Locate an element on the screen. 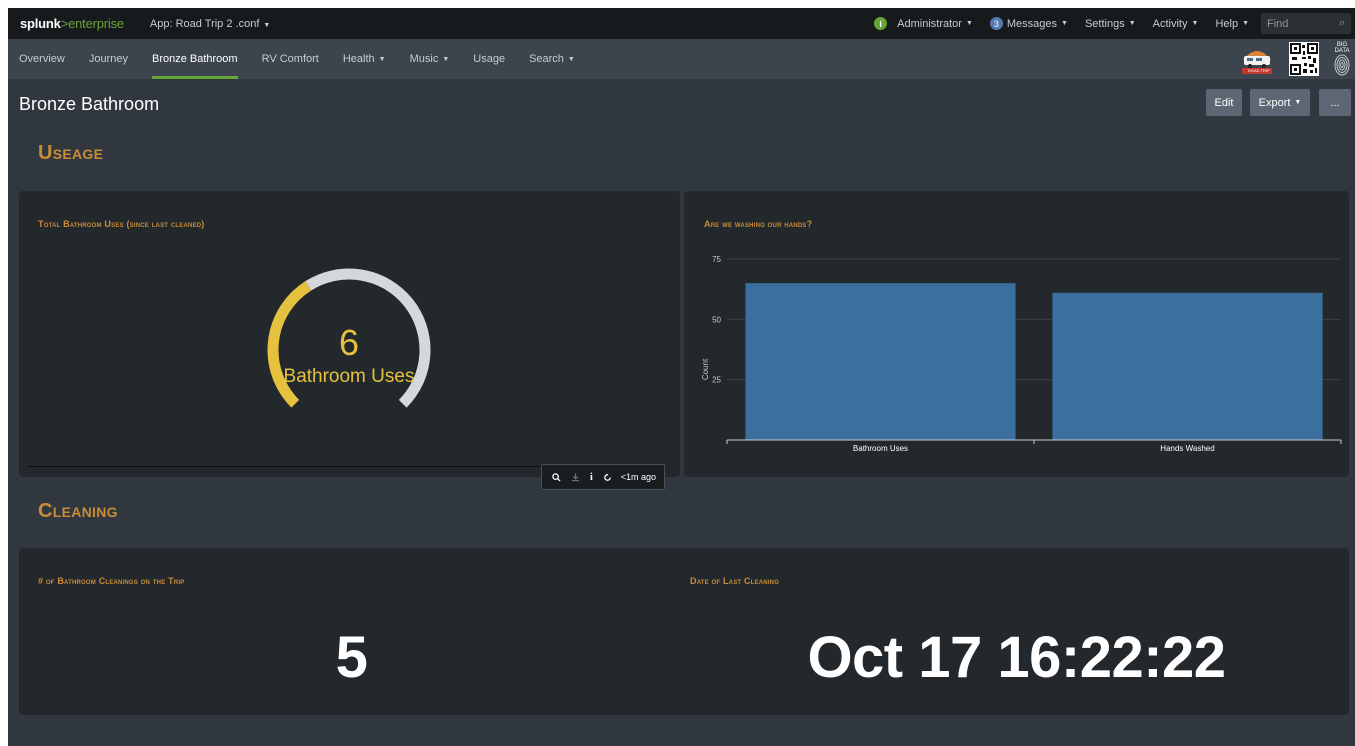 This screenshot has width=1355, height=746. refresh-icon-graphic is located at coordinates (607, 476).